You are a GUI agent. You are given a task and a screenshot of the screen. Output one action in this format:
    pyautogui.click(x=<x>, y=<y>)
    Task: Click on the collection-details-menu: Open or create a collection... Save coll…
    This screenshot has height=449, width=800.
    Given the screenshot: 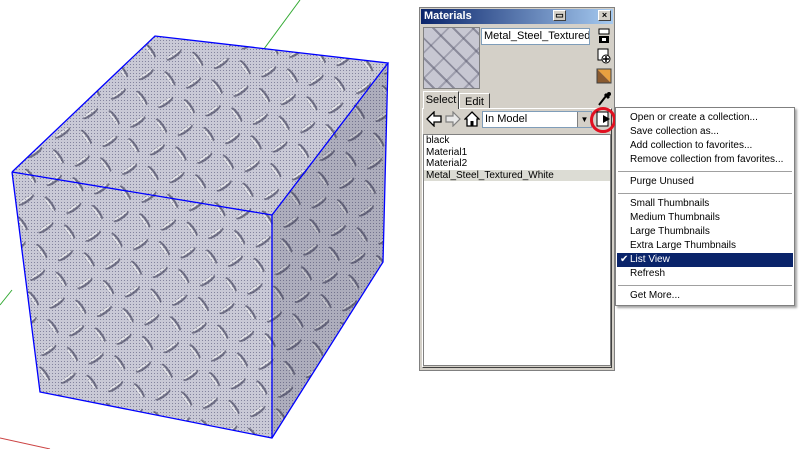 What is the action you would take?
    pyautogui.click(x=705, y=206)
    